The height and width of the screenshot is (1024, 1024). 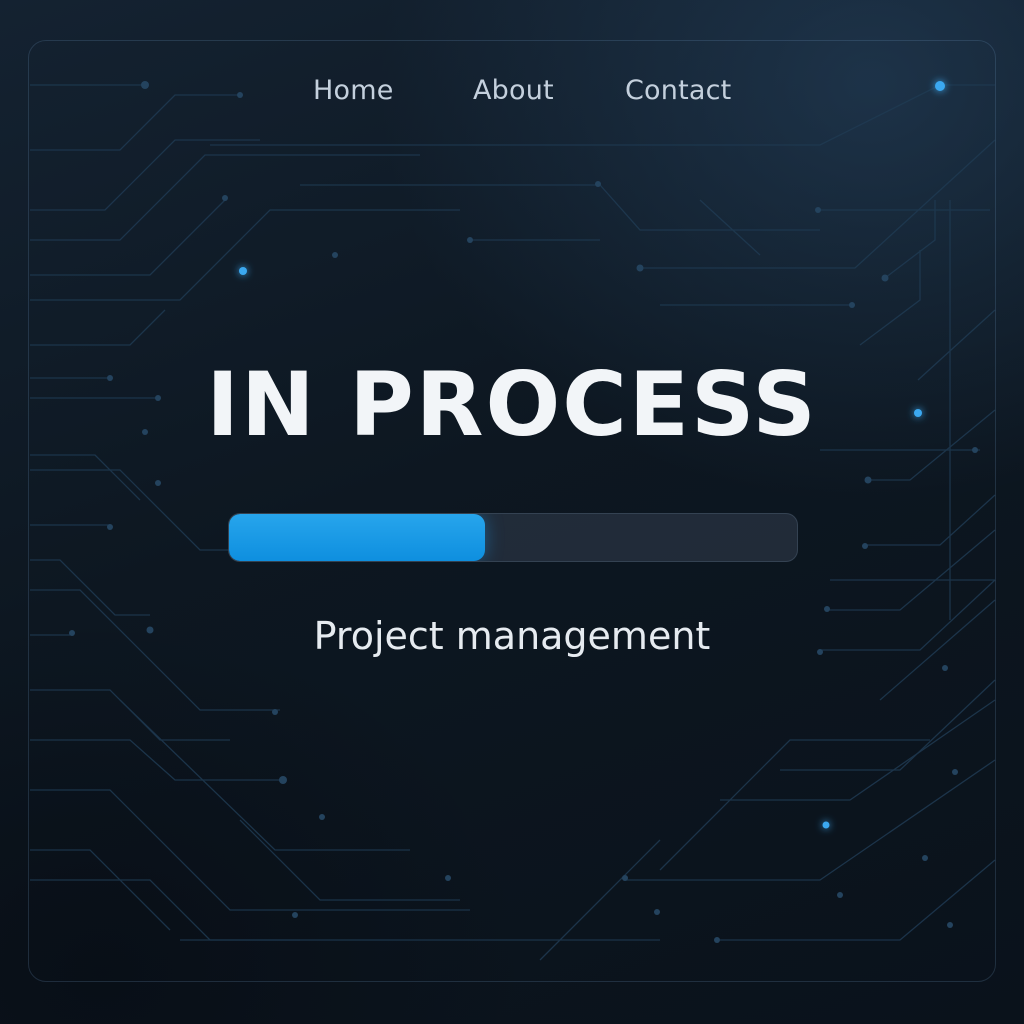 What do you see at coordinates (512, 404) in the screenshot?
I see `status-title: IN PROCESS` at bounding box center [512, 404].